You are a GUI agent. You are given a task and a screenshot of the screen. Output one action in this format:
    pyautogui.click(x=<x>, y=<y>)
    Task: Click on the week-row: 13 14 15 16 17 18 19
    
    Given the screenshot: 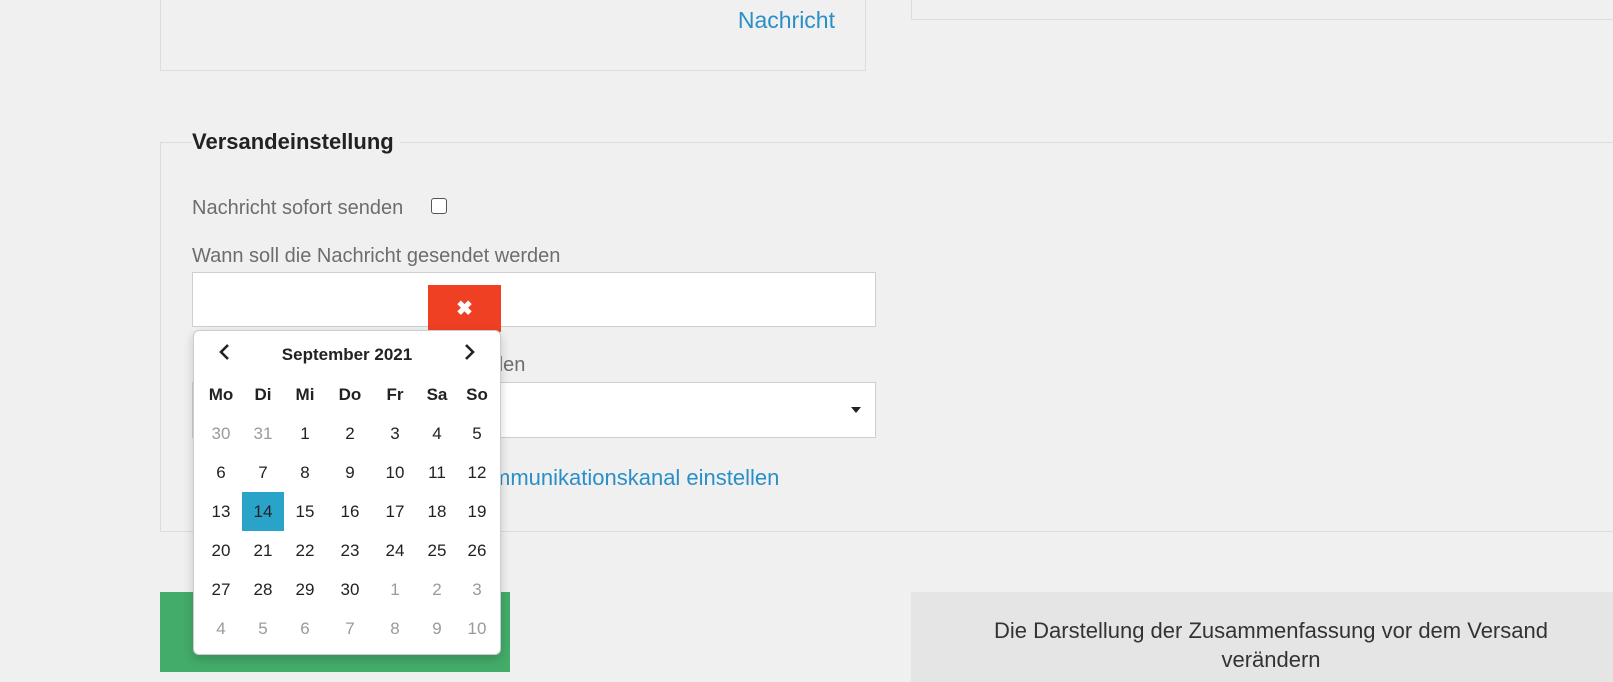 What is the action you would take?
    pyautogui.click(x=348, y=511)
    